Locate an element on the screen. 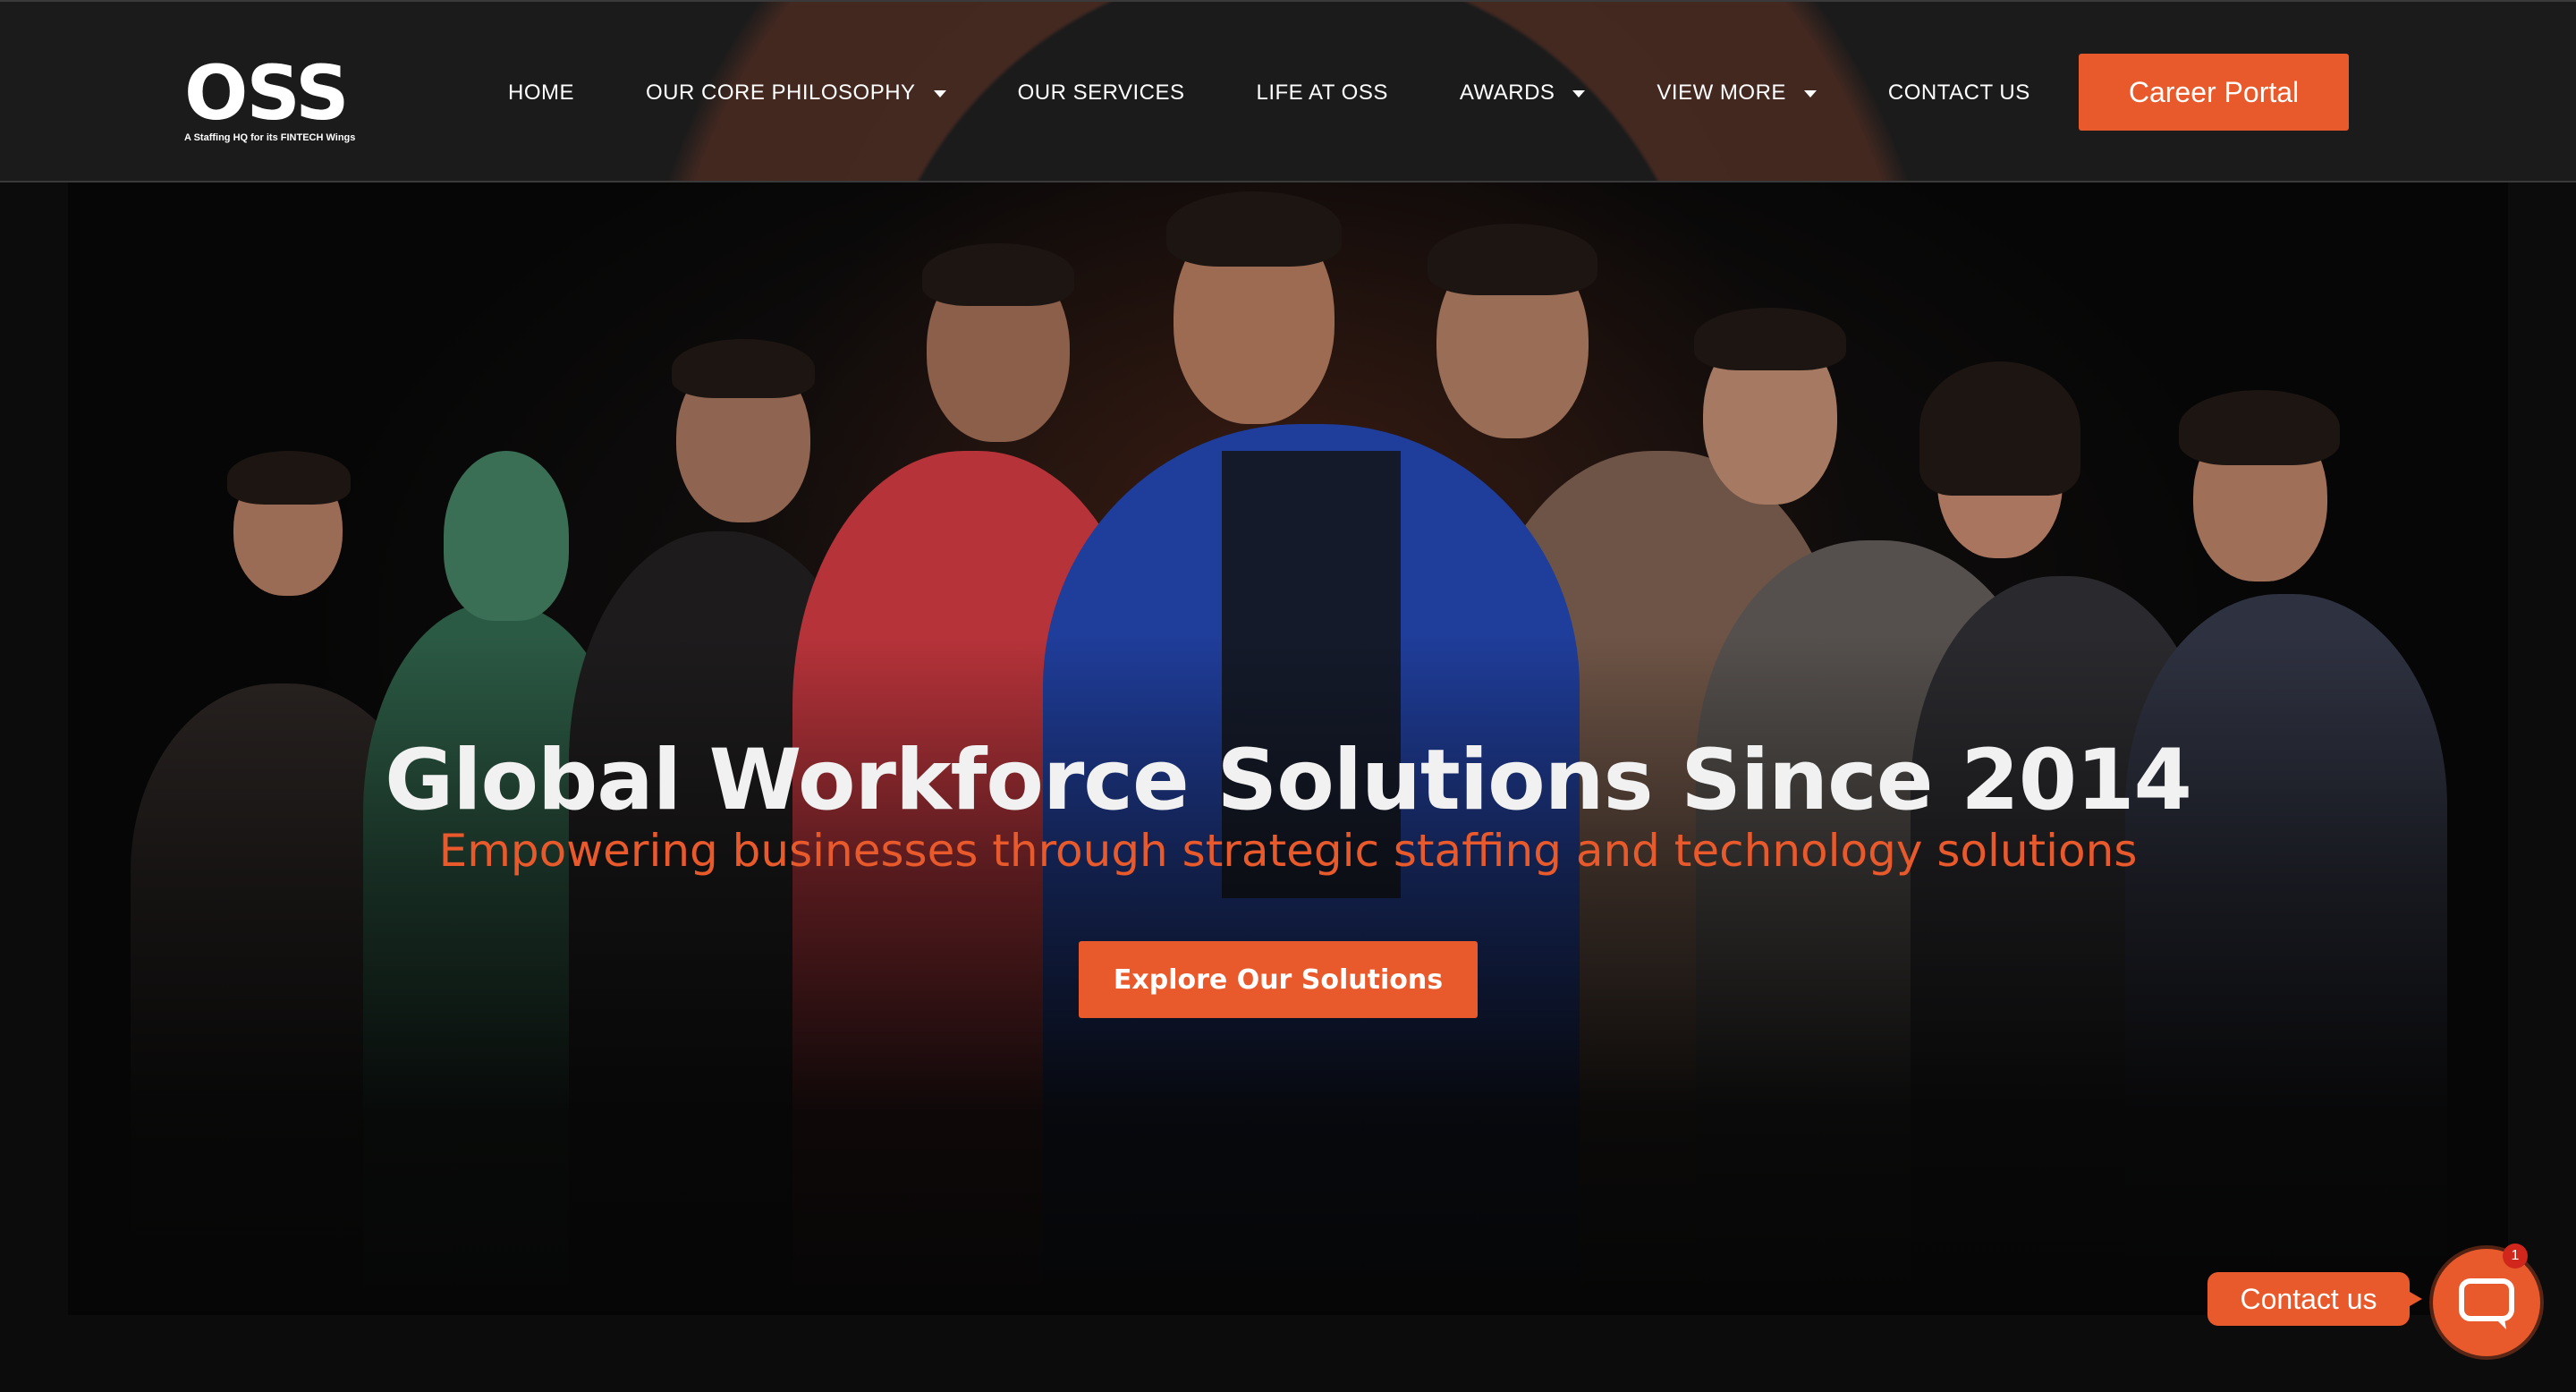  contact-us-pill: Contact us is located at coordinates (2314, 1299).